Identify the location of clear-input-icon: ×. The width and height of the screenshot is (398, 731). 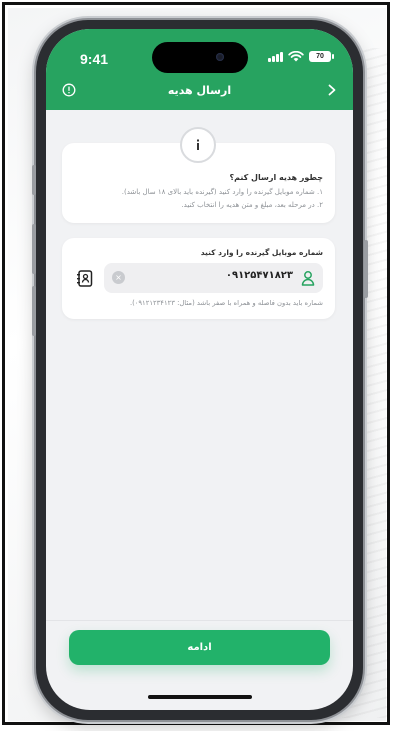
(118, 277).